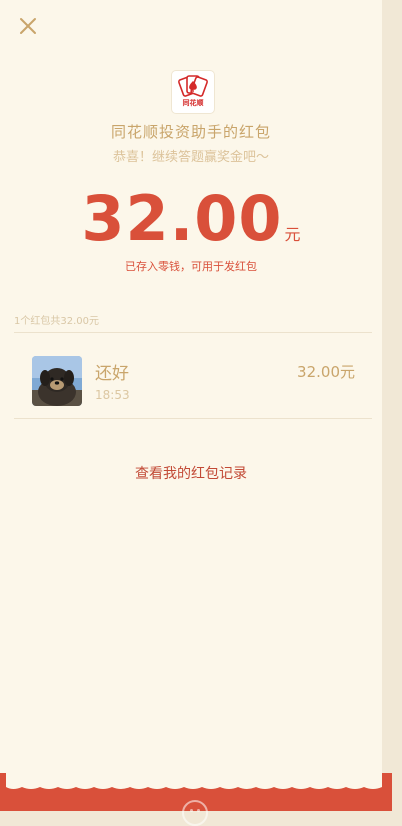  I want to click on summary-divider, so click(193, 332).